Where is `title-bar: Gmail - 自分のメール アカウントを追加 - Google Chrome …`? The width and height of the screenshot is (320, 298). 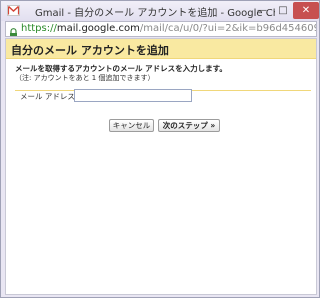 title-bar: Gmail - 自分のメール アカウントを追加 - Google Chrome … is located at coordinates (160, 11).